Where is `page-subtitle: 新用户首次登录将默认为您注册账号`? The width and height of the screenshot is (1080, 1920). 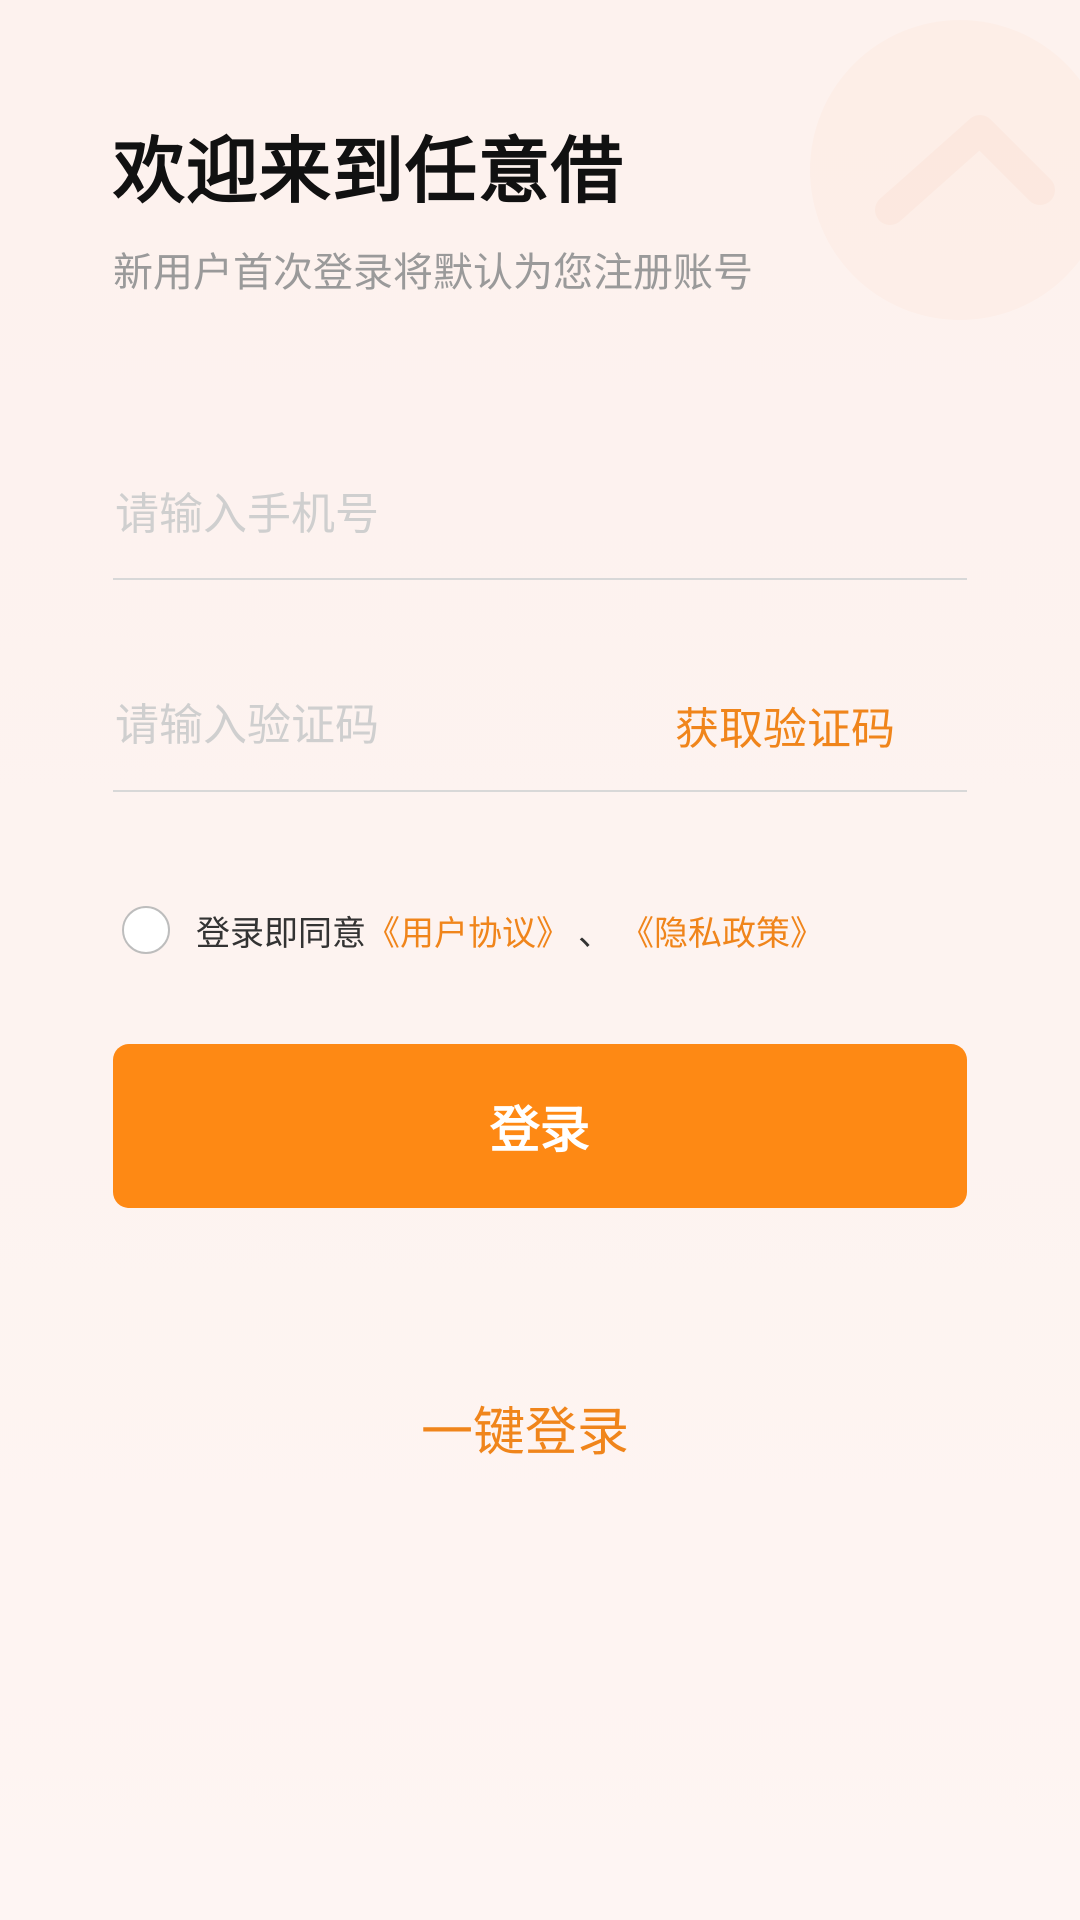
page-subtitle: 新用户首次登录将默认为您注册账号 is located at coordinates (433, 273).